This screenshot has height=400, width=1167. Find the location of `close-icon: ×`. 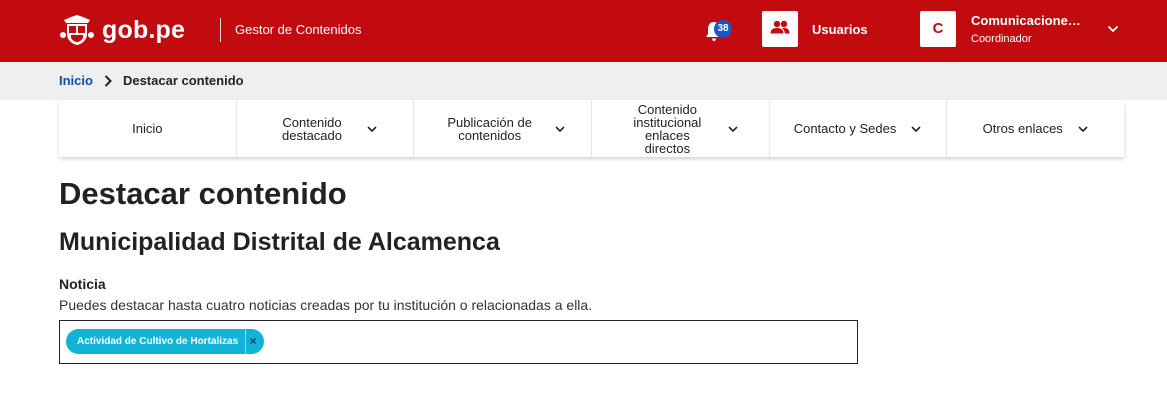

close-icon: × is located at coordinates (253, 341).